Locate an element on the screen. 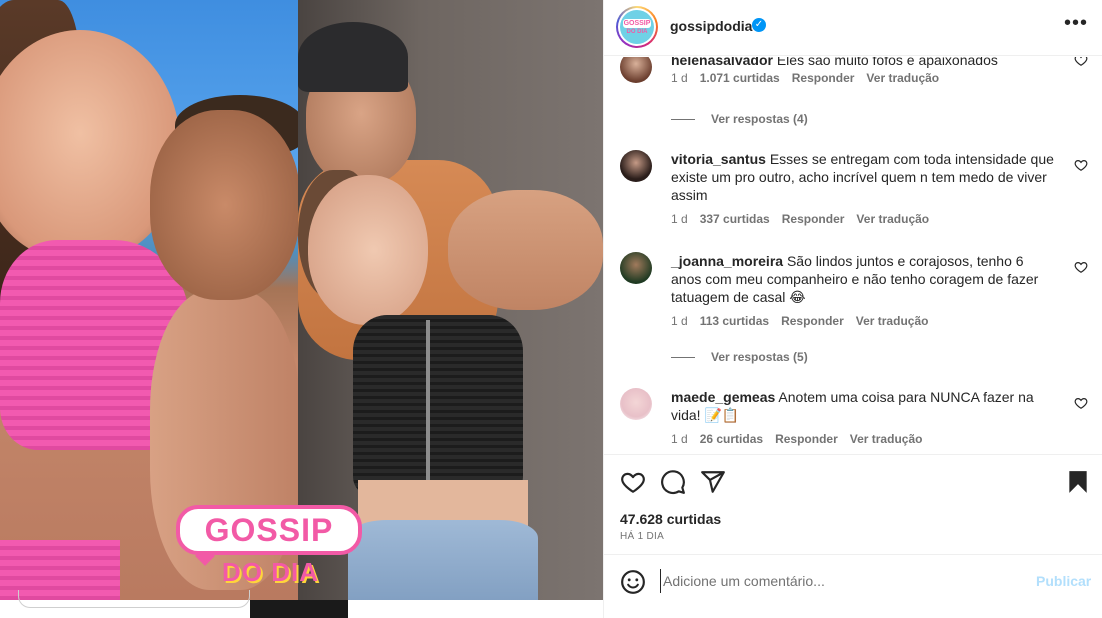 Image resolution: width=1102 pixels, height=618 pixels. comment-icon is located at coordinates (673, 482).